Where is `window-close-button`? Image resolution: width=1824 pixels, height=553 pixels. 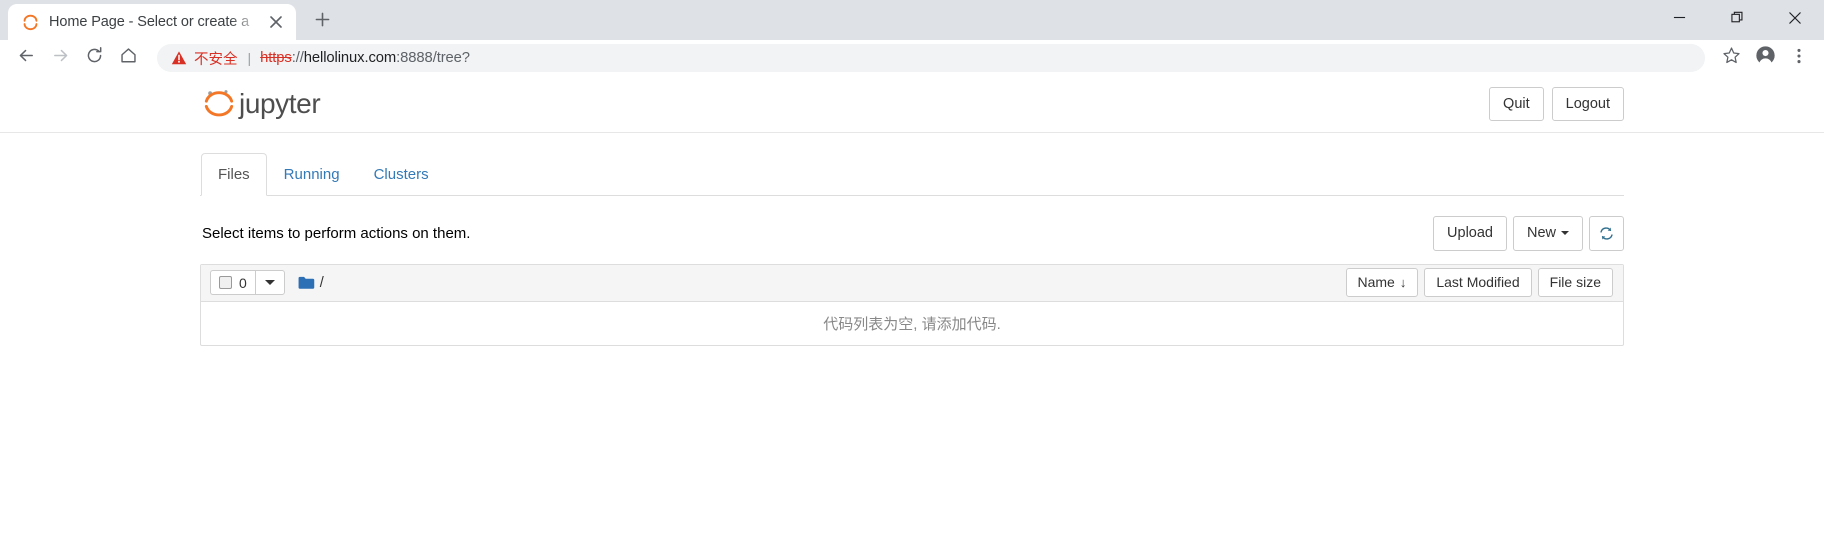 window-close-button is located at coordinates (1795, 20).